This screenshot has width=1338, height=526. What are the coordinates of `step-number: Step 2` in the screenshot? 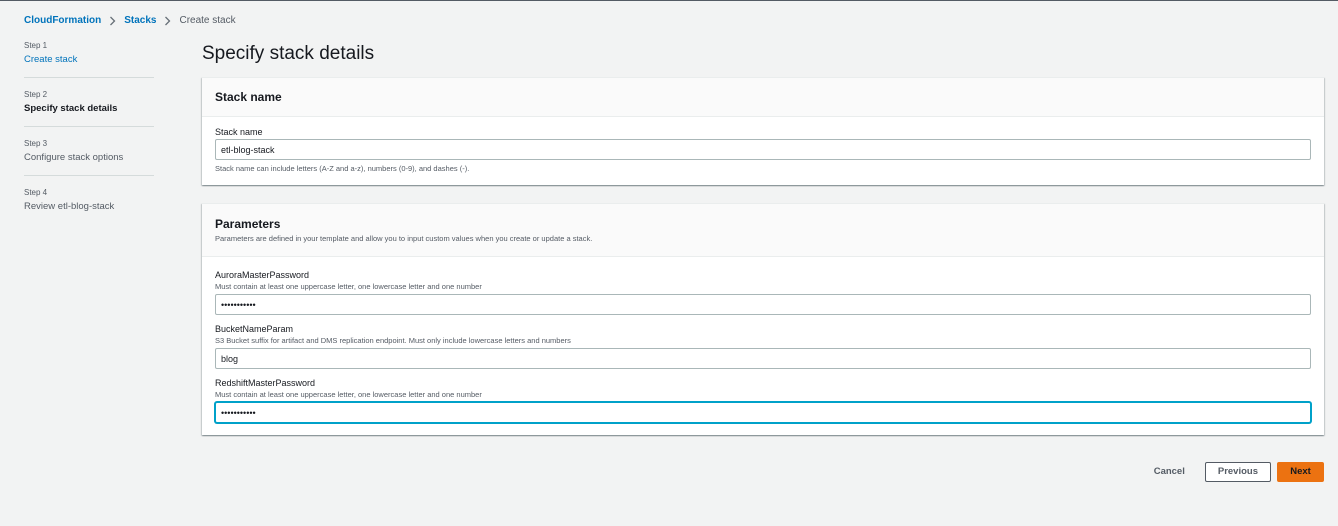 It's located at (36, 94).